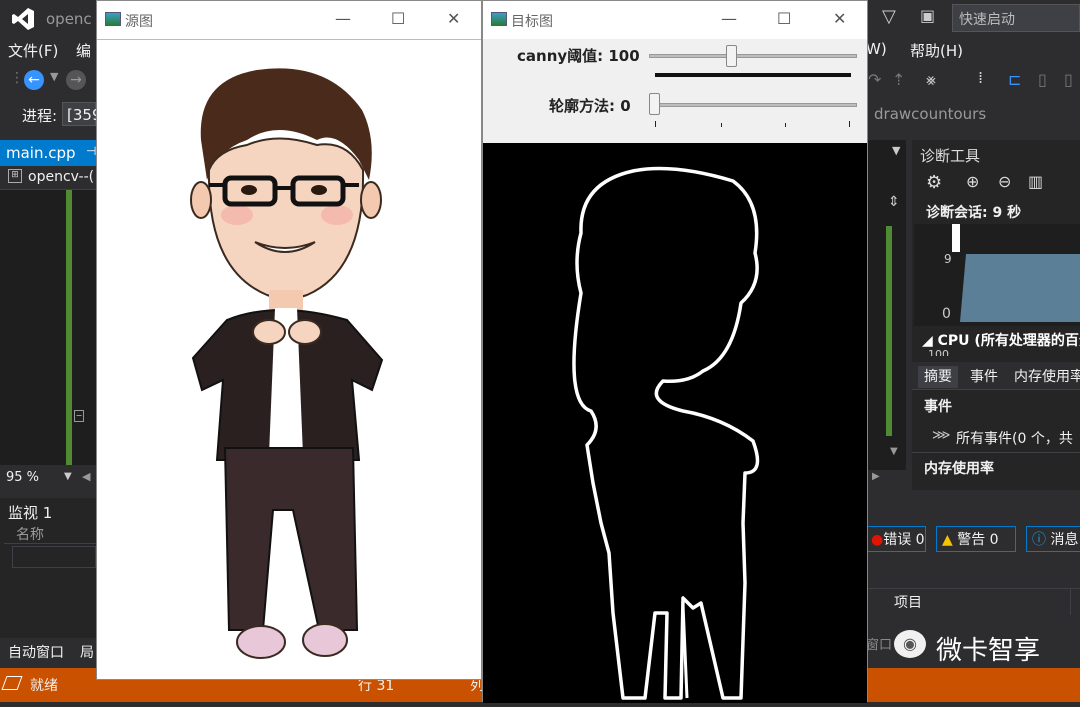  I want to click on status-icon, so click(12, 683).